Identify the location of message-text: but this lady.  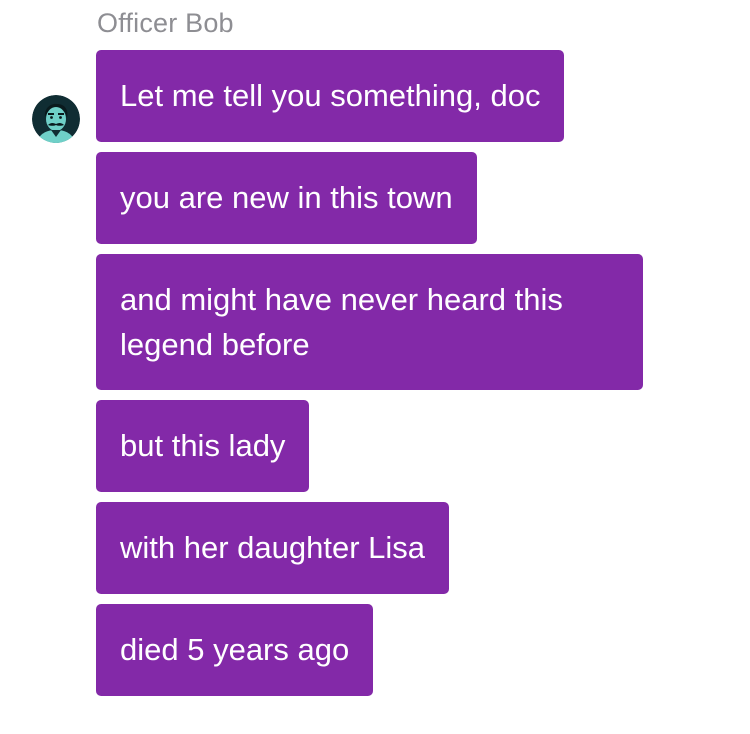
(203, 445).